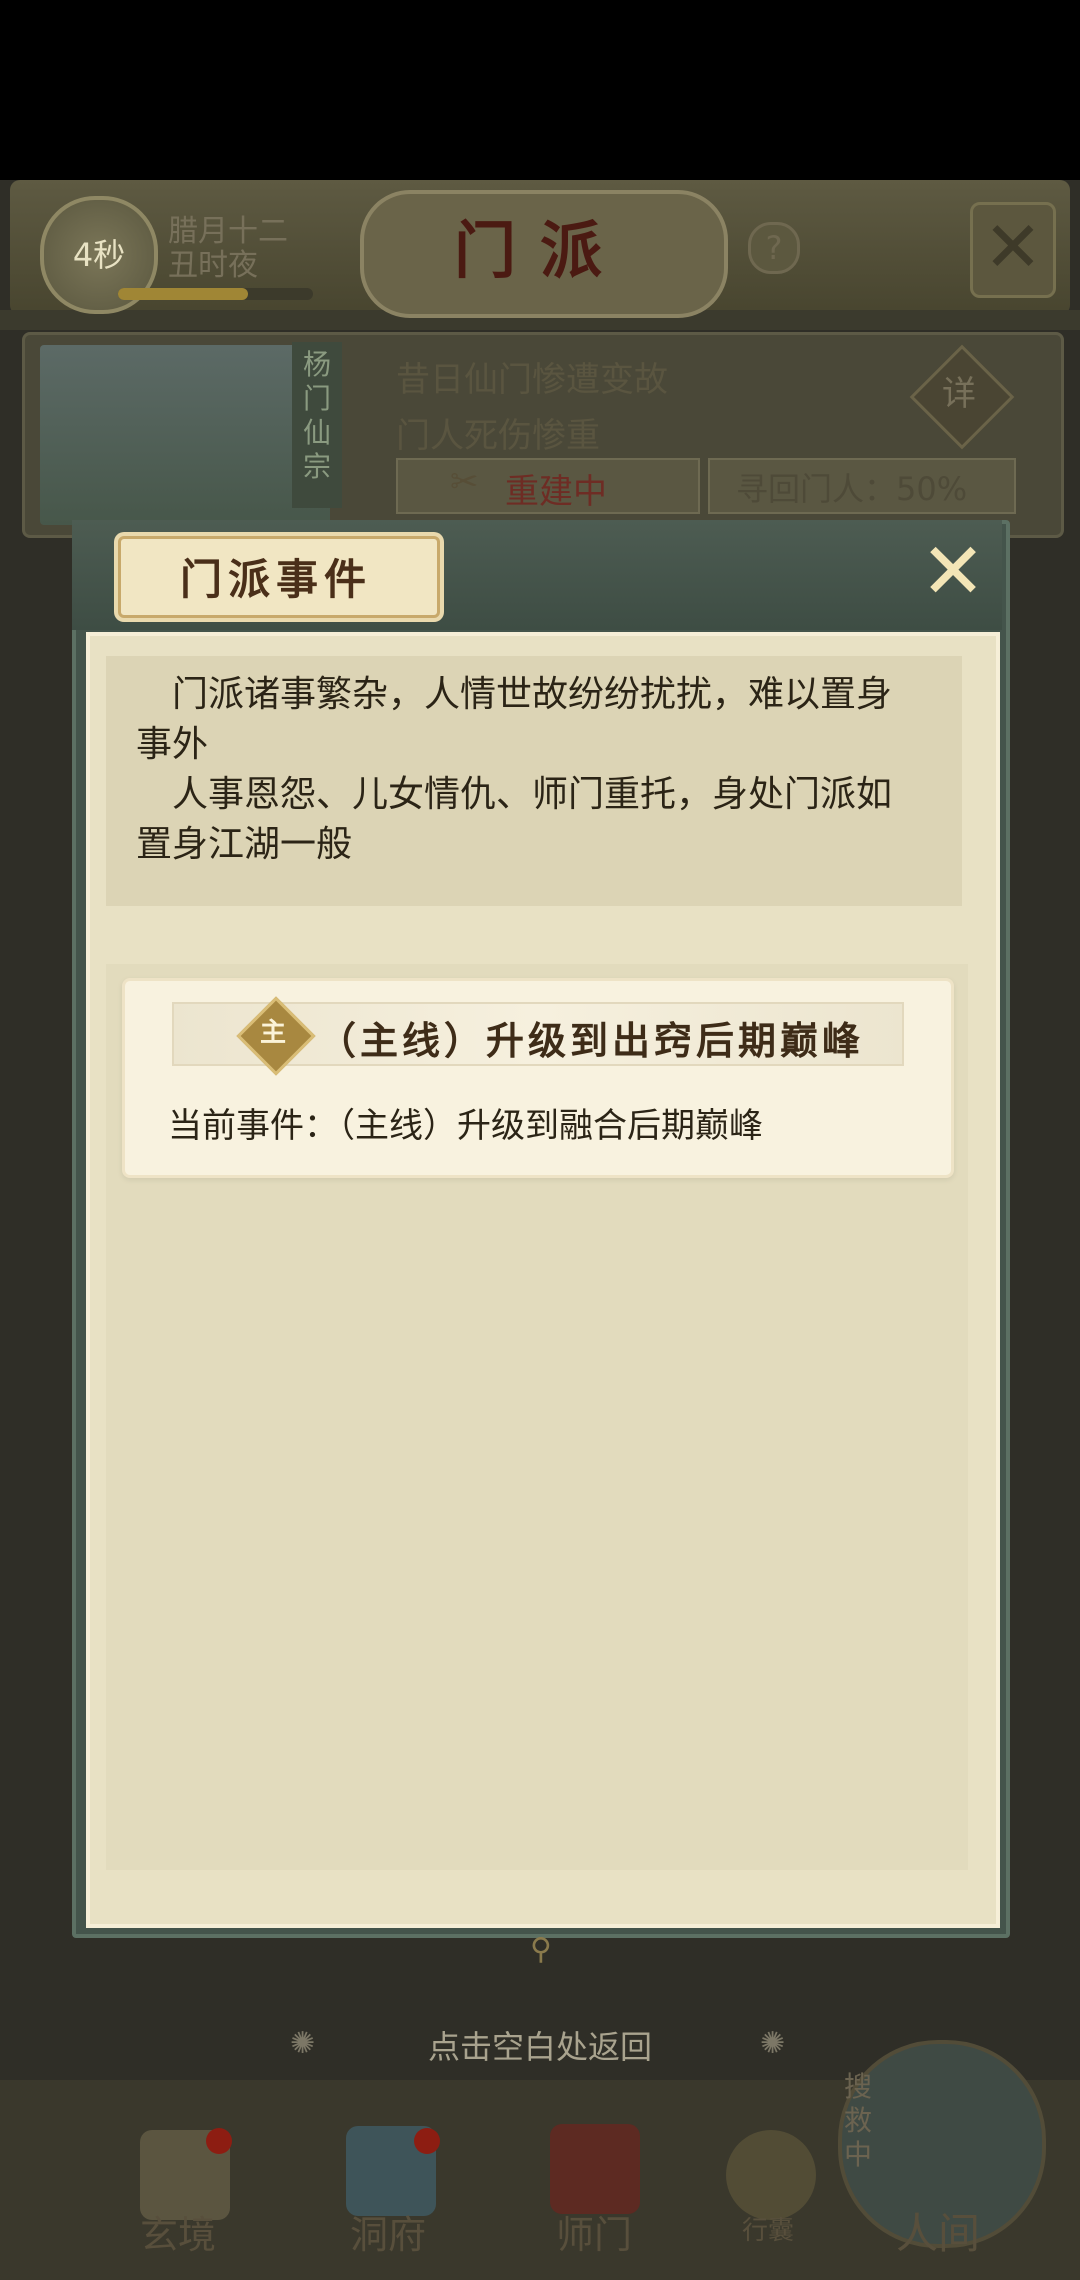 Image resolution: width=1080 pixels, height=2280 pixels. I want to click on nav-item-xingnang: 行囊, so click(768, 2228).